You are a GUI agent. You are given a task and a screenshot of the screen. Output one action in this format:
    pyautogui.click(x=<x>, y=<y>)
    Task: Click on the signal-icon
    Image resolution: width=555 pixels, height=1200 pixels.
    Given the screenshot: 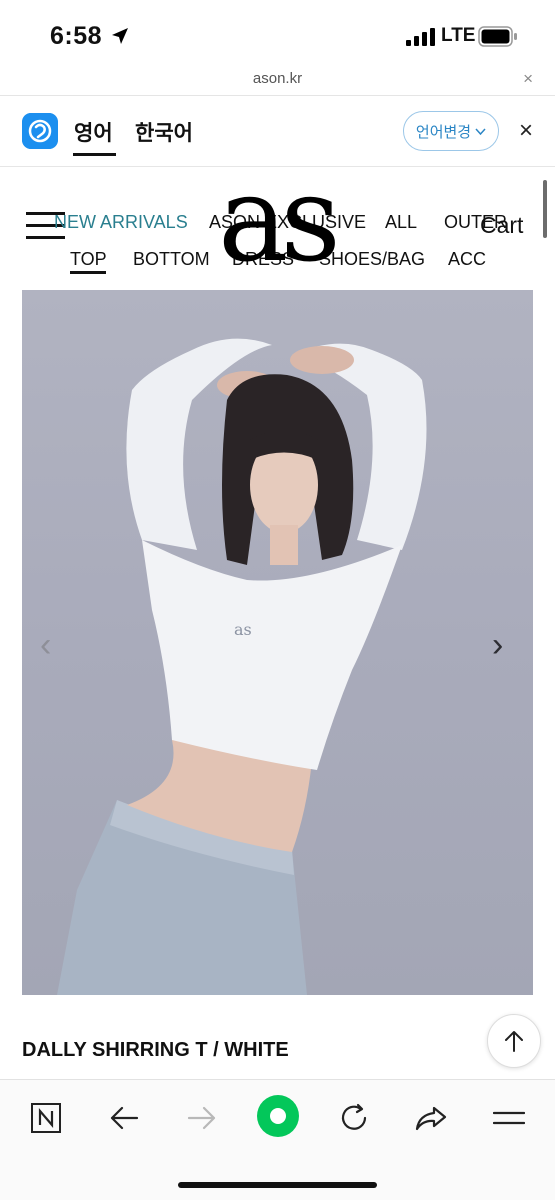 What is the action you would take?
    pyautogui.click(x=420, y=37)
    